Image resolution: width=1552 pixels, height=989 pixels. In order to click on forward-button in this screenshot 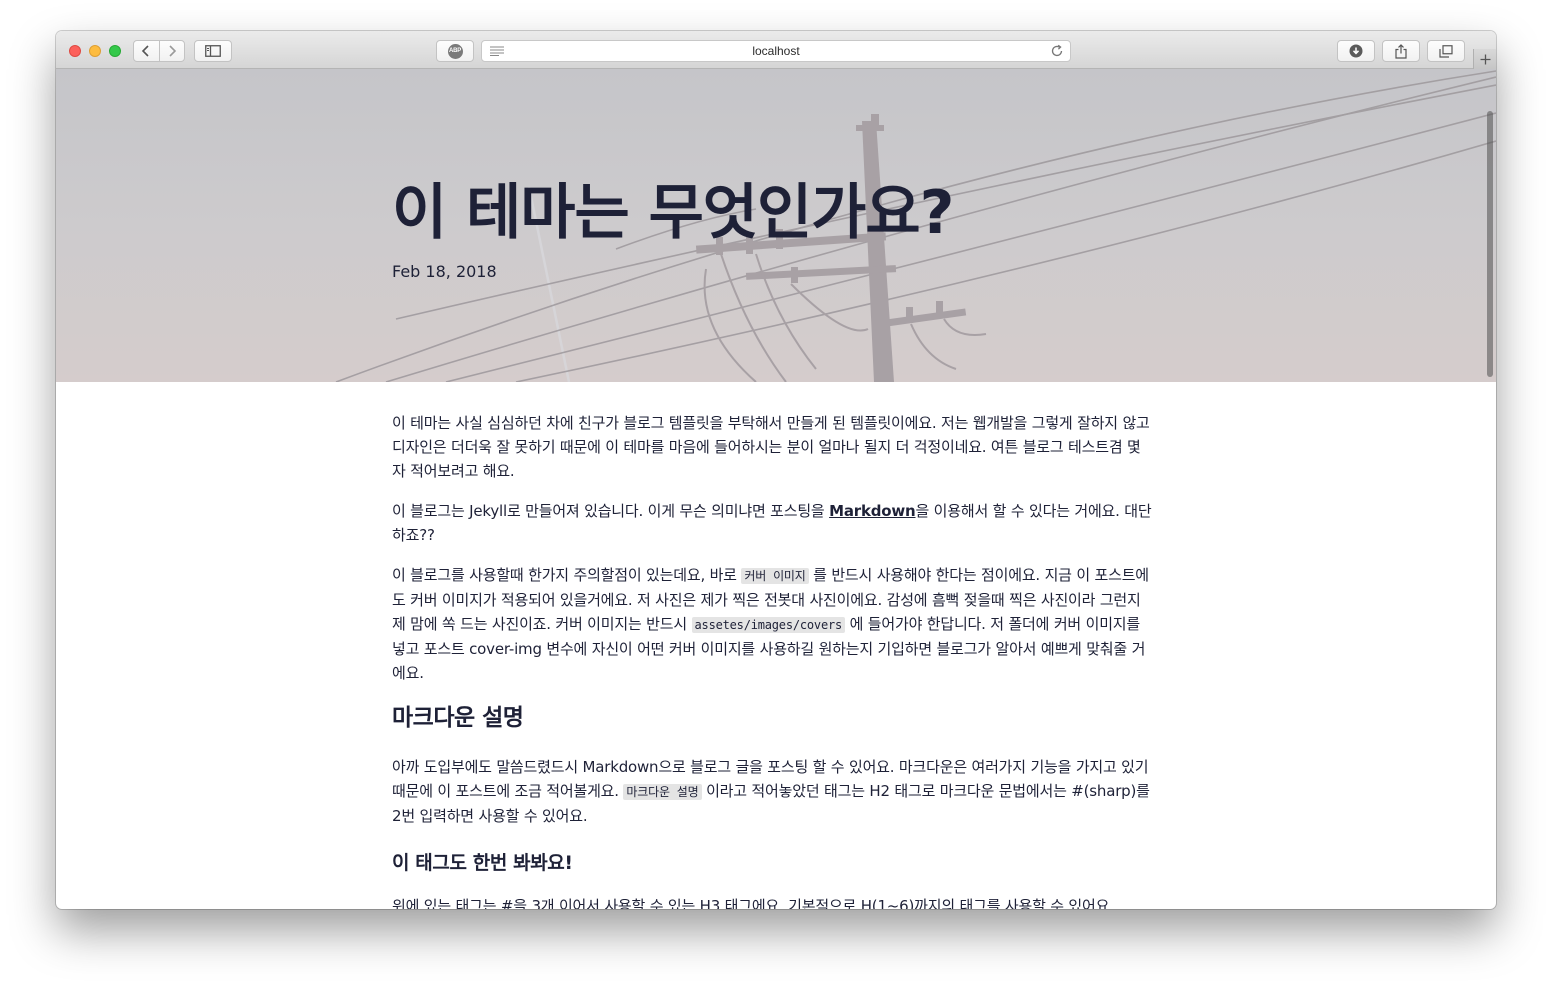, I will do `click(171, 51)`.